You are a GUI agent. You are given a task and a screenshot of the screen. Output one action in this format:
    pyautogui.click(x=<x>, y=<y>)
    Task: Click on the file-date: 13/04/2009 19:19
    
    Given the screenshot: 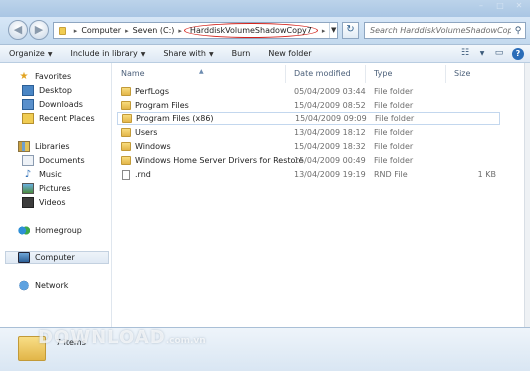 What is the action you would take?
    pyautogui.click(x=330, y=174)
    